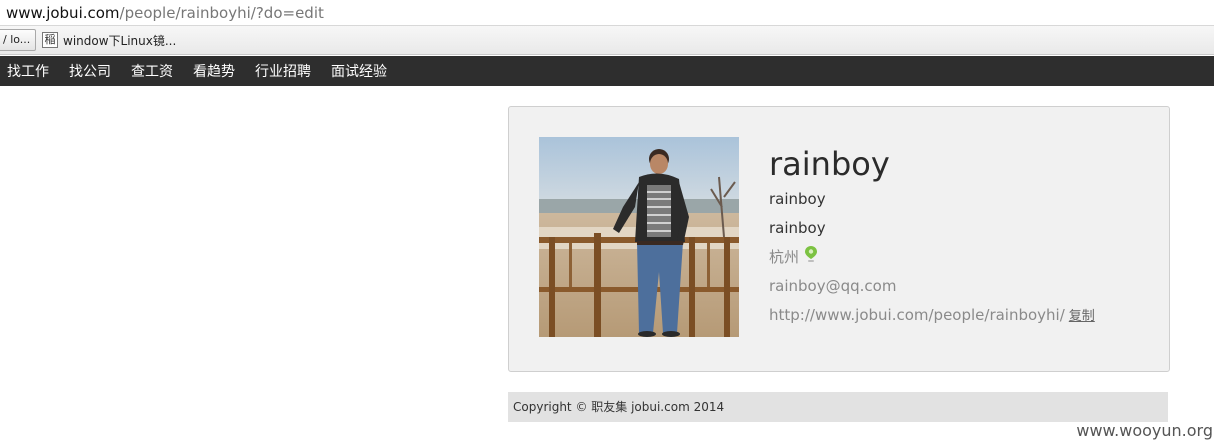 This screenshot has width=1214, height=441. What do you see at coordinates (607, 71) in the screenshot?
I see `site-top-nav: 找工作 找公司 查工资 看趋势 行业招聘 面试经验` at bounding box center [607, 71].